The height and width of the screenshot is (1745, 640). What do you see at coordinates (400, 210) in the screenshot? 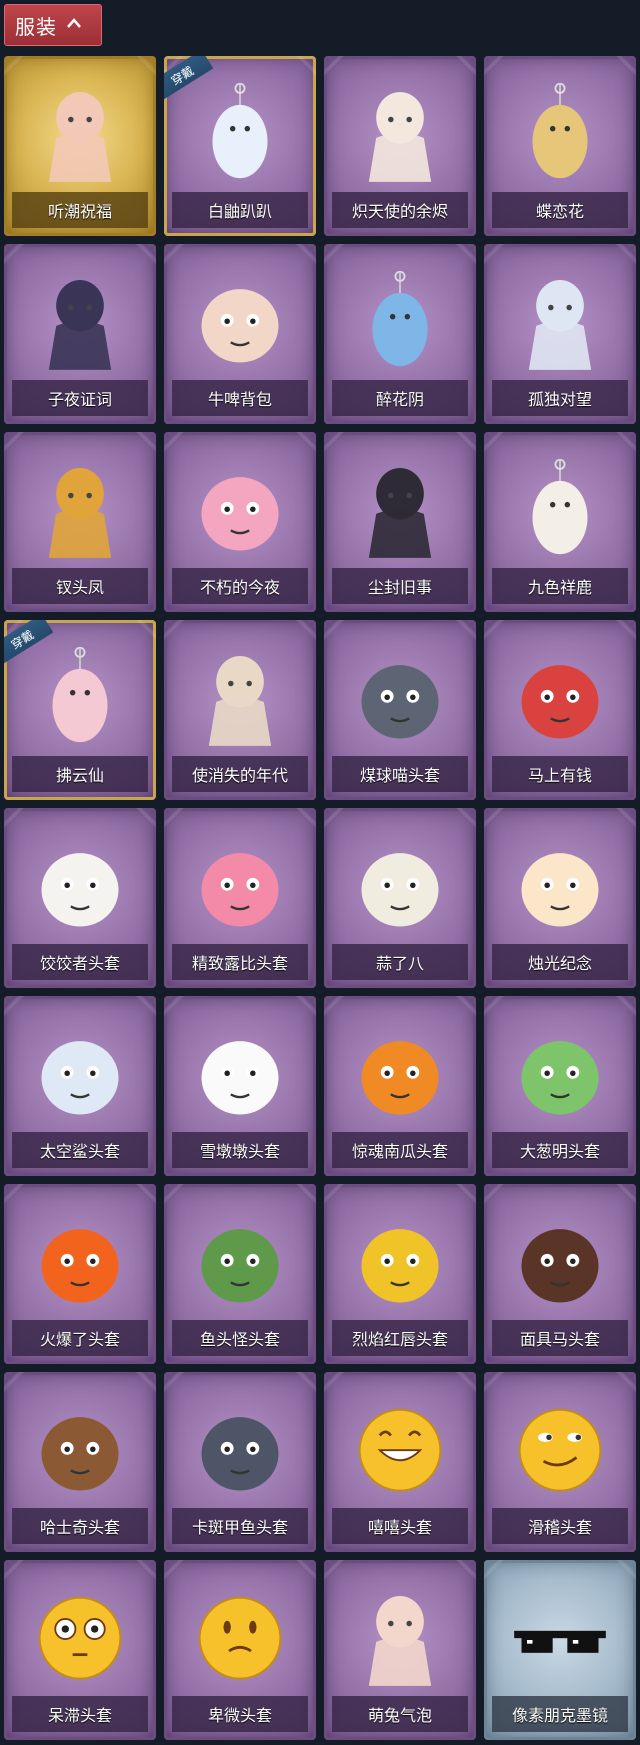
I see `outfit-label-bar: 炽天使的余烬` at bounding box center [400, 210].